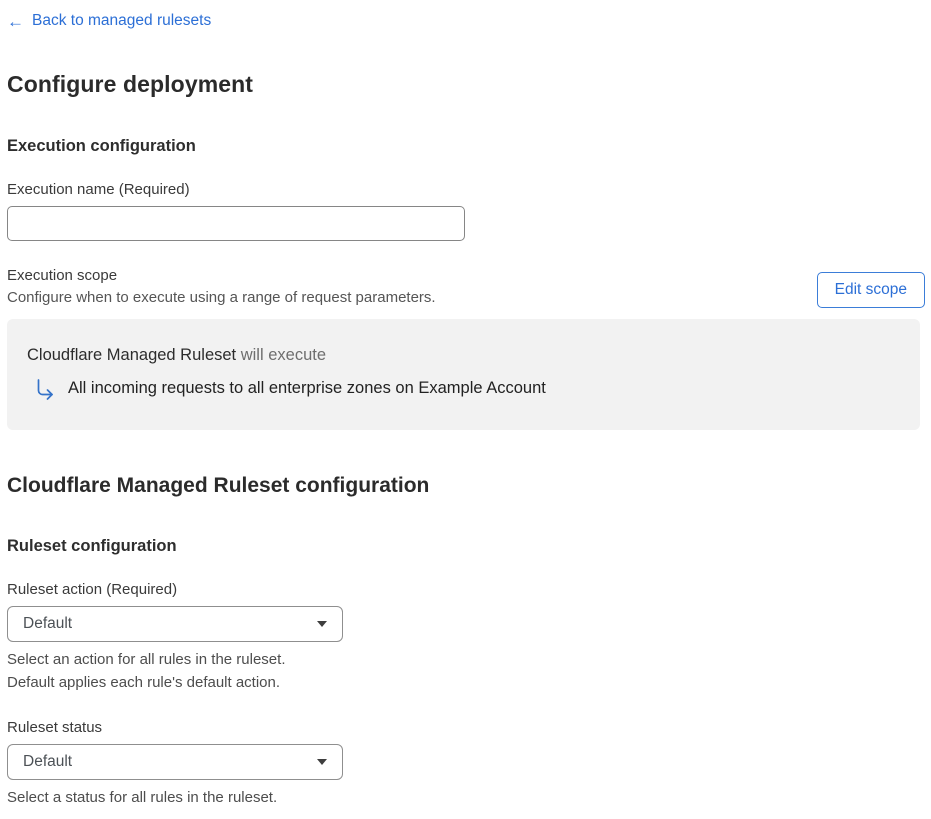  I want to click on ruleset-status-select: Default, so click(175, 761).